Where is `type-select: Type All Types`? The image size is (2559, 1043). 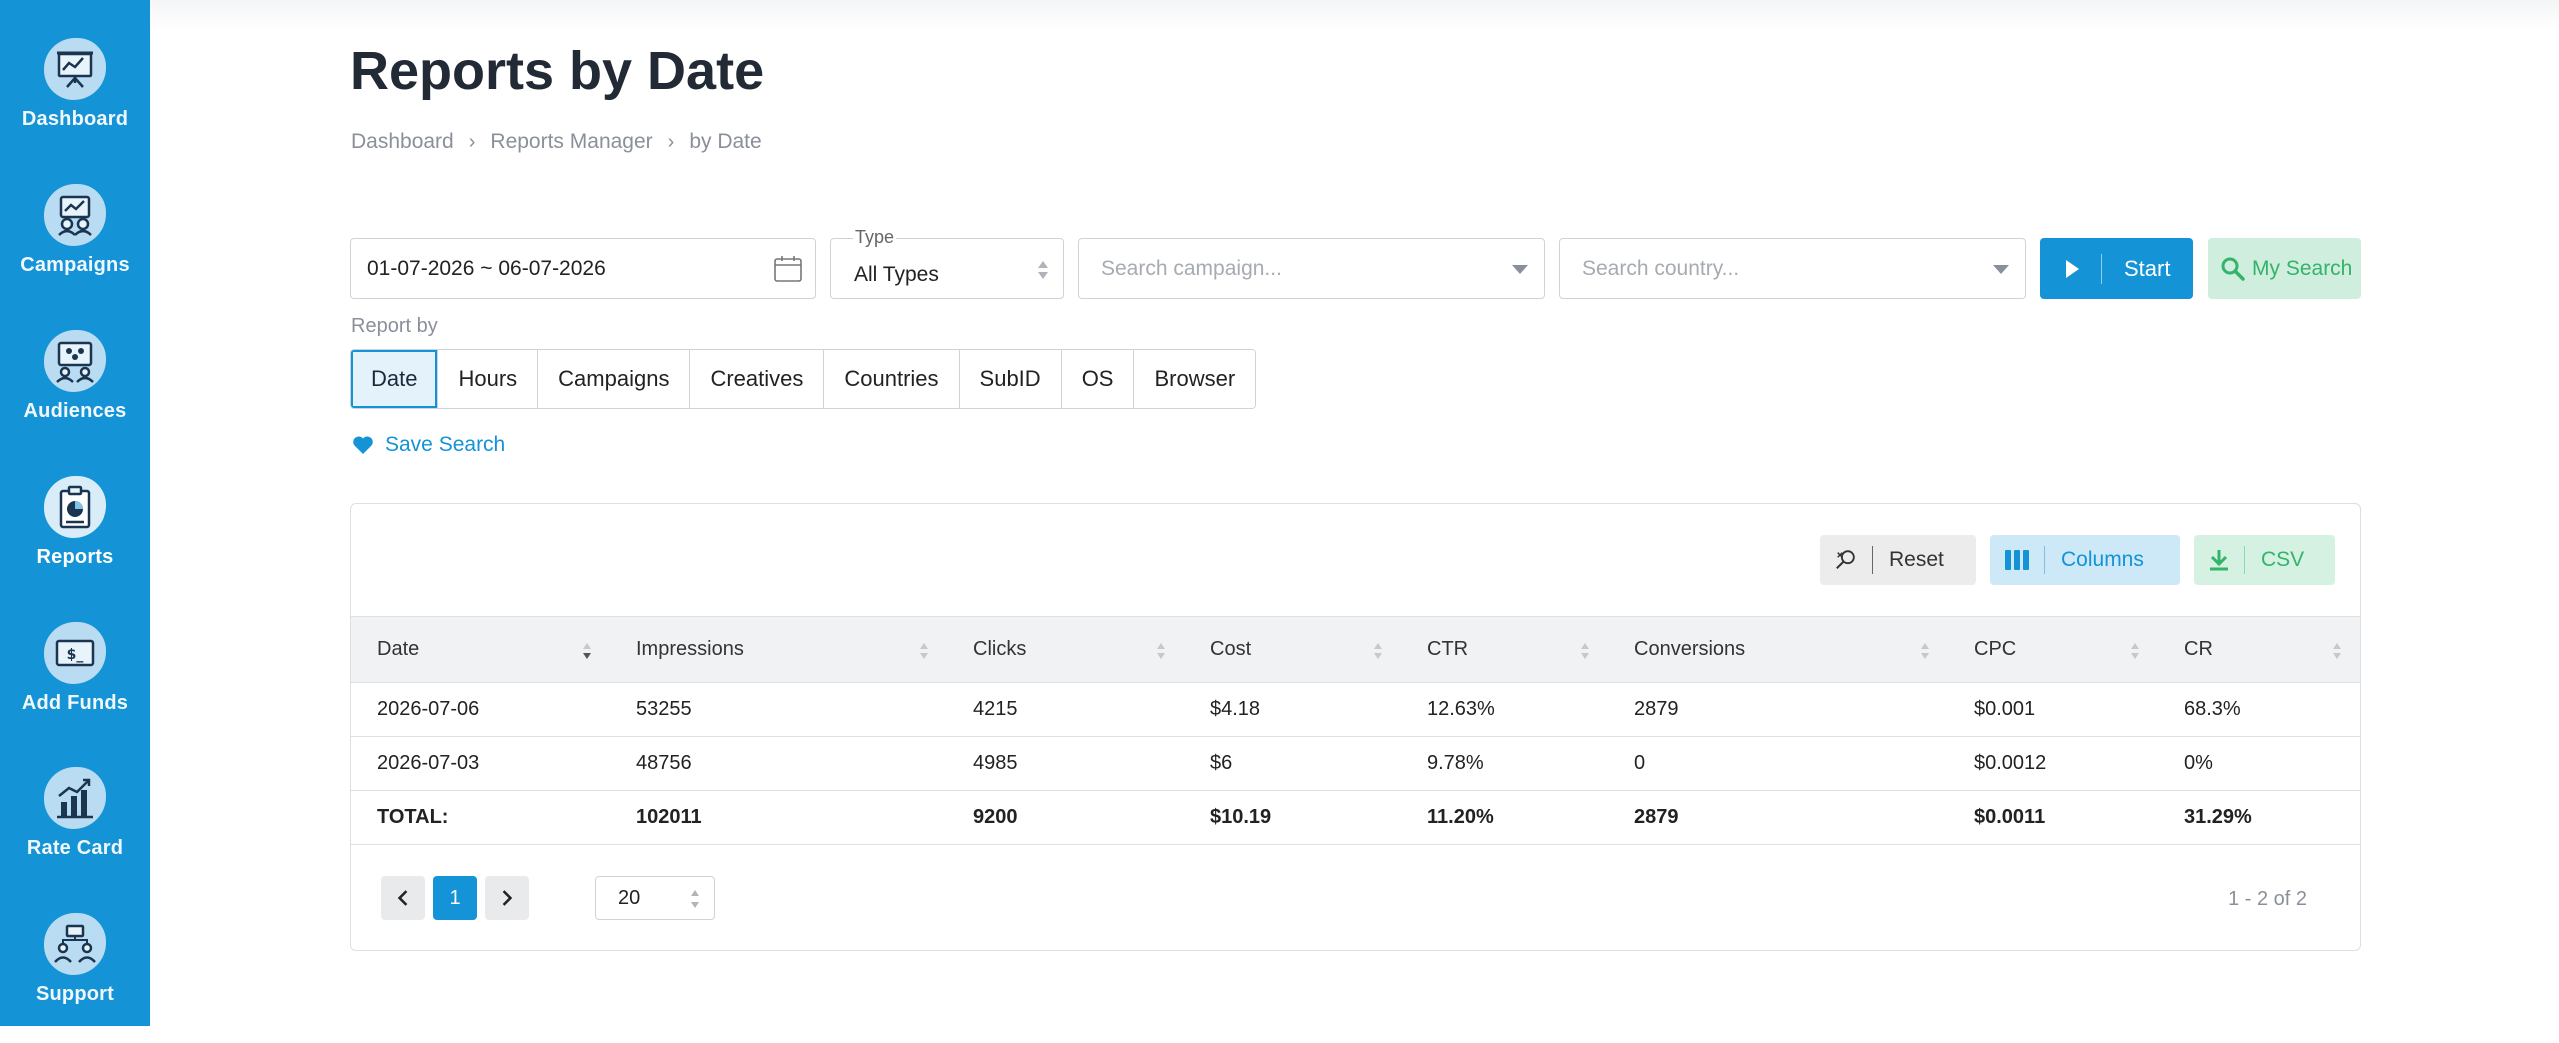 type-select: Type All Types is located at coordinates (947, 263).